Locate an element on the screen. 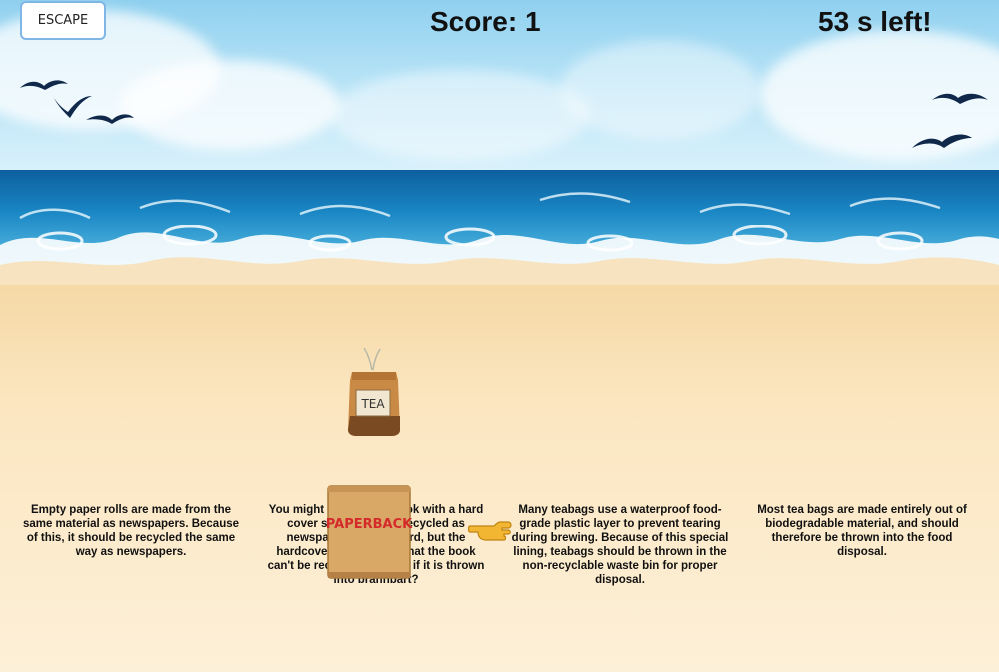 This screenshot has height=672, width=999. score-value: 1 is located at coordinates (532, 21).